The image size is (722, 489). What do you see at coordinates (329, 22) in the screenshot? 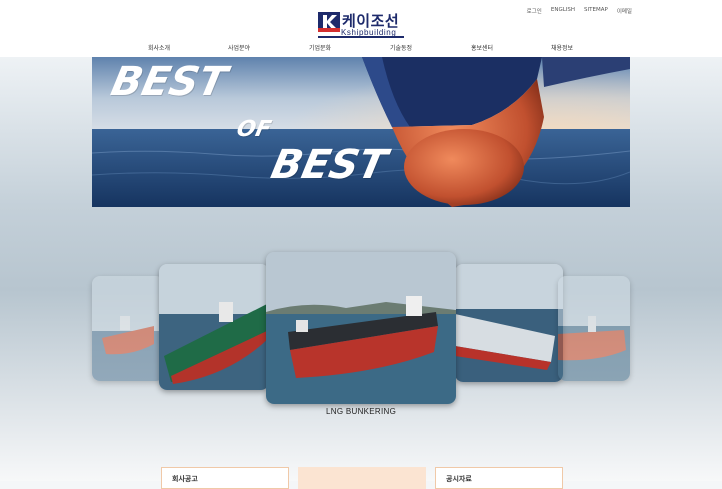
I see `brand-mark-icon` at bounding box center [329, 22].